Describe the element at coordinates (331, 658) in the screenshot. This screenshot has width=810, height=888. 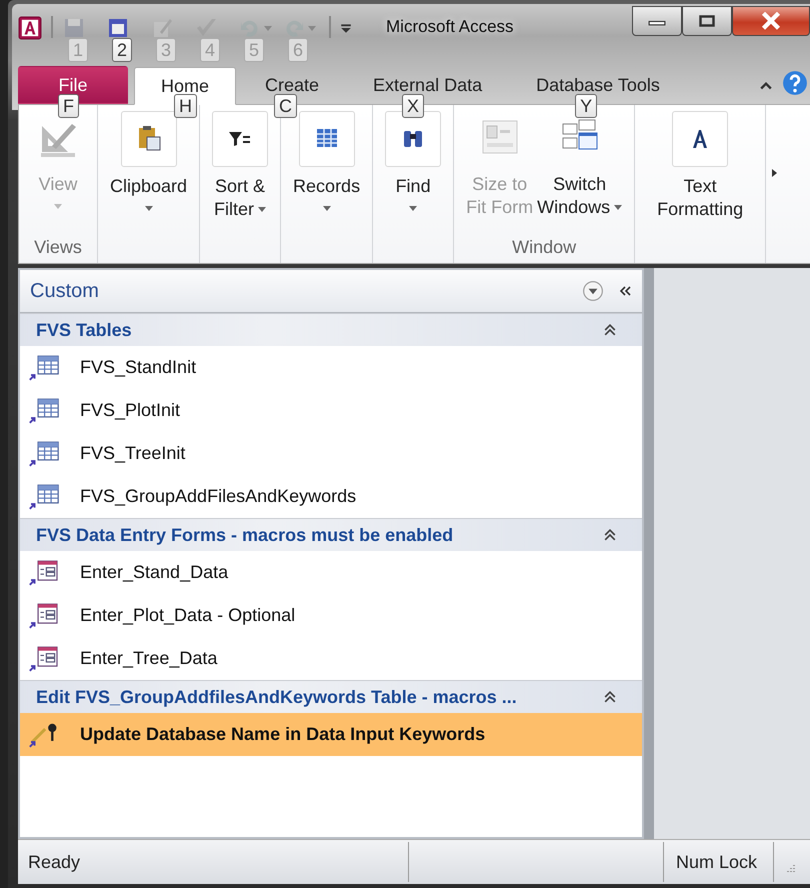
I see `nav-item: Enter_Tree_Data` at that location.